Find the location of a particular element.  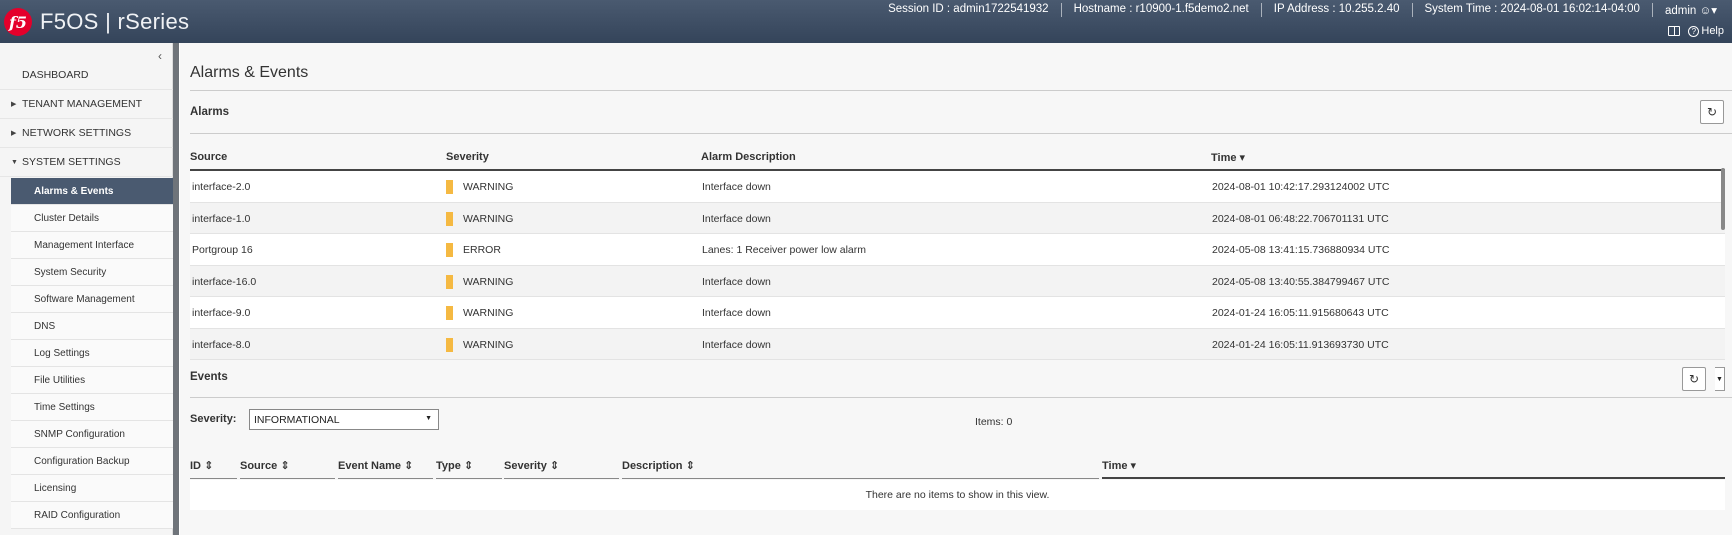

sidebar-item-file-utilities: File Utilities is located at coordinates (92, 380).